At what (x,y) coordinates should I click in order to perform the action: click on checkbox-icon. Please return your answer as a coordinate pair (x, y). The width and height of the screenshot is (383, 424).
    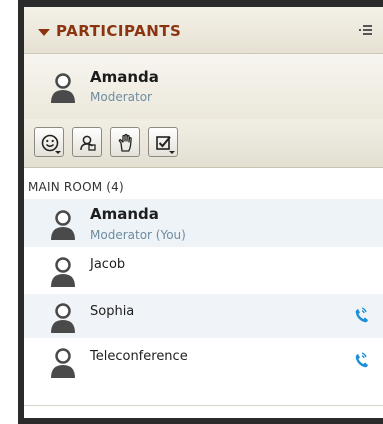
    Looking at the image, I should click on (163, 143).